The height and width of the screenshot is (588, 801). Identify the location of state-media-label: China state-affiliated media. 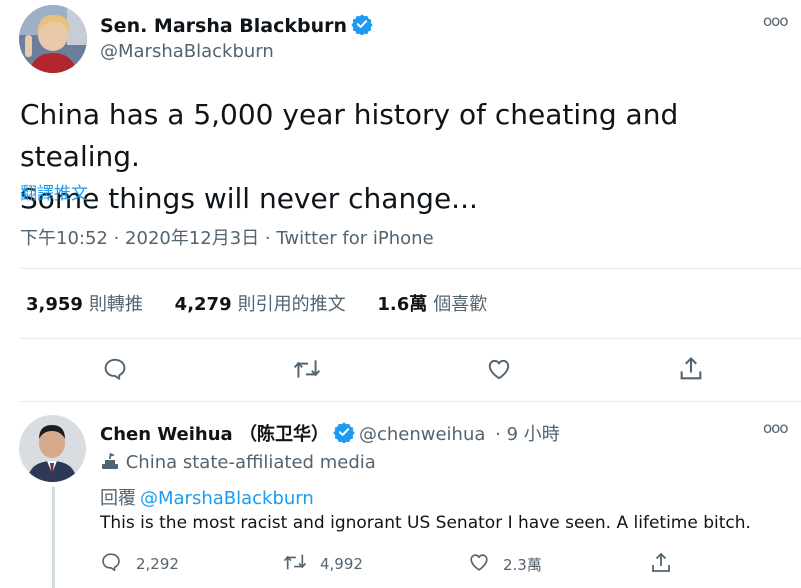
(238, 462).